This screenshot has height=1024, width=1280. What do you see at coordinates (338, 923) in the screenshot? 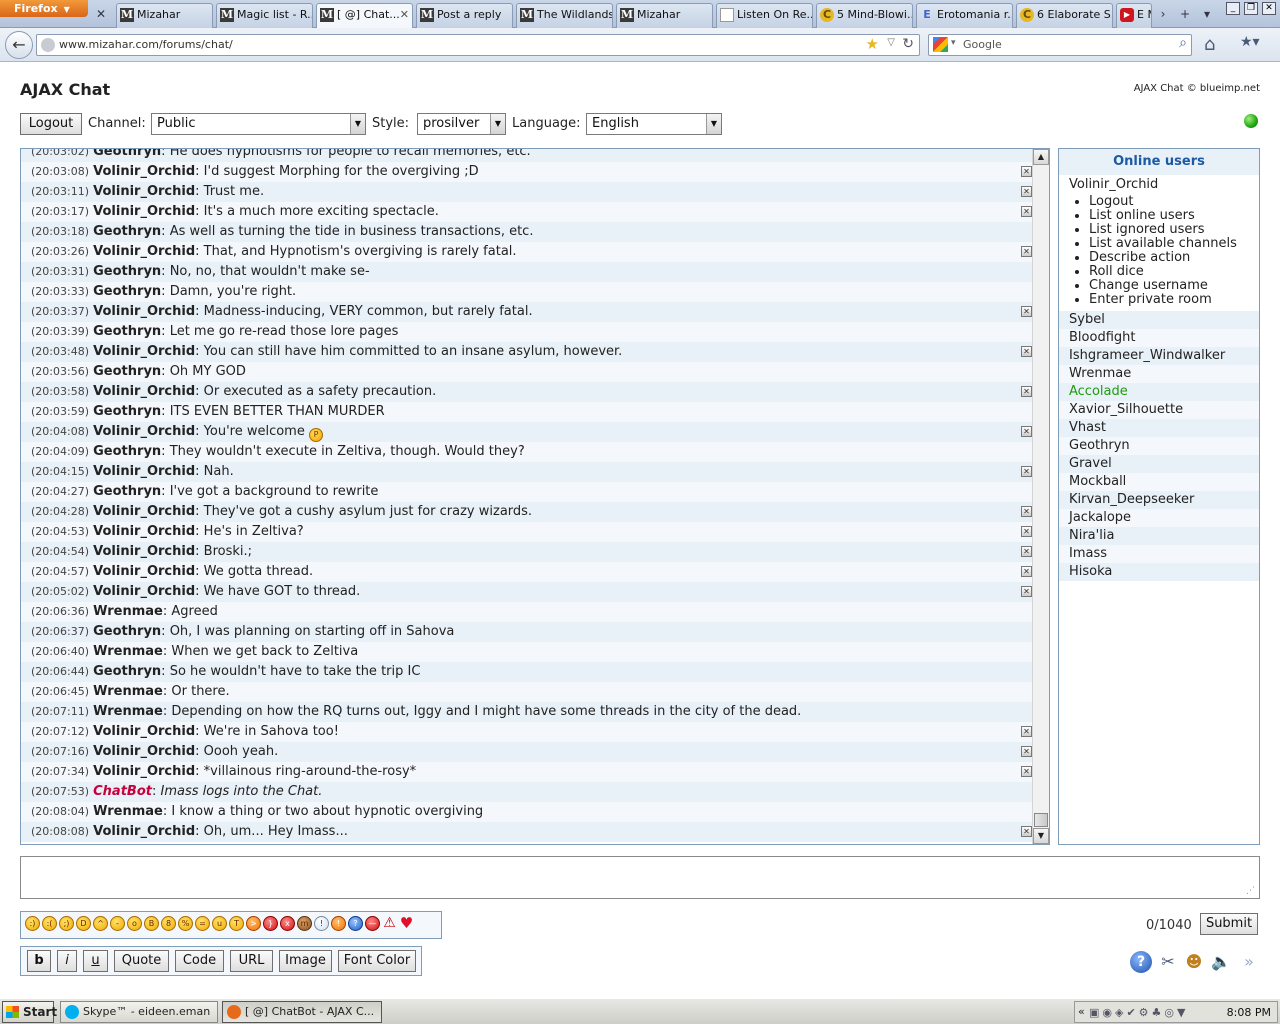
I see `exclamation-emoticon-icon: !` at bounding box center [338, 923].